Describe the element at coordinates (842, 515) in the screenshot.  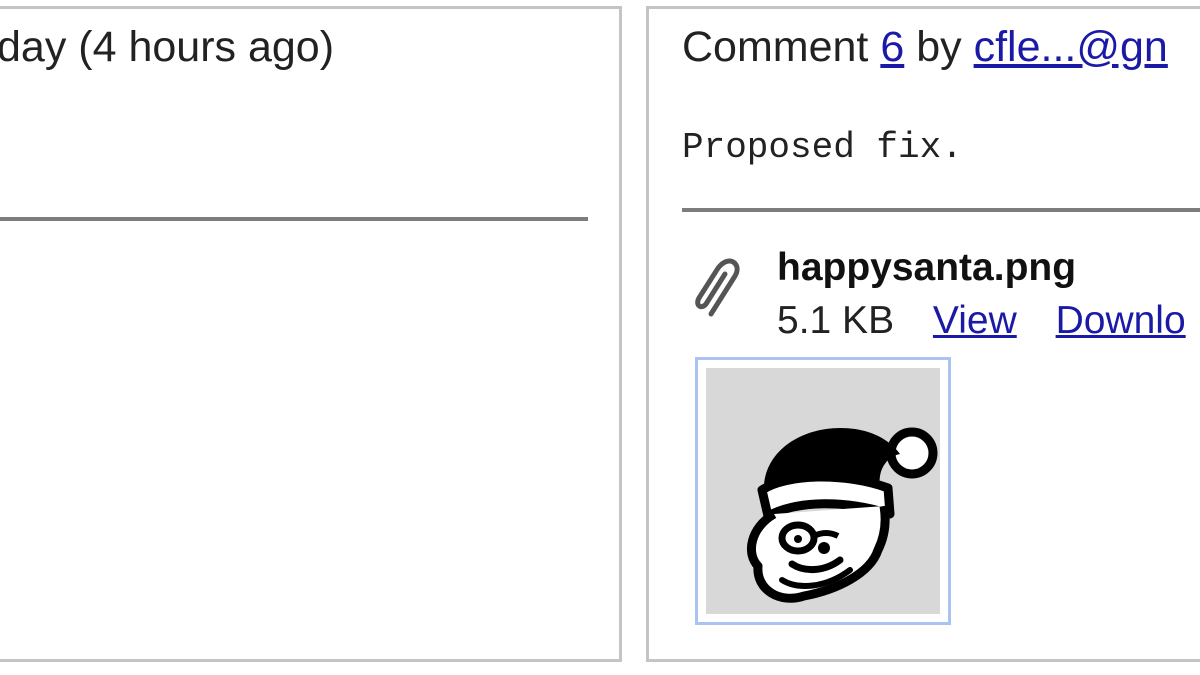
I see `santa-face-icon` at that location.